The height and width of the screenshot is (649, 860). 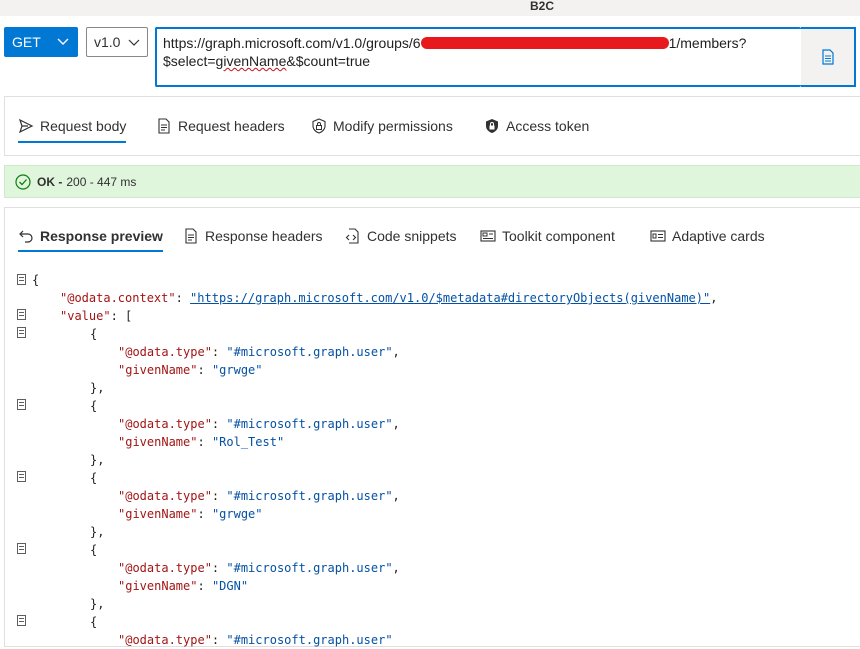 What do you see at coordinates (328, 61) in the screenshot?
I see `url-count-param: &$count=true` at bounding box center [328, 61].